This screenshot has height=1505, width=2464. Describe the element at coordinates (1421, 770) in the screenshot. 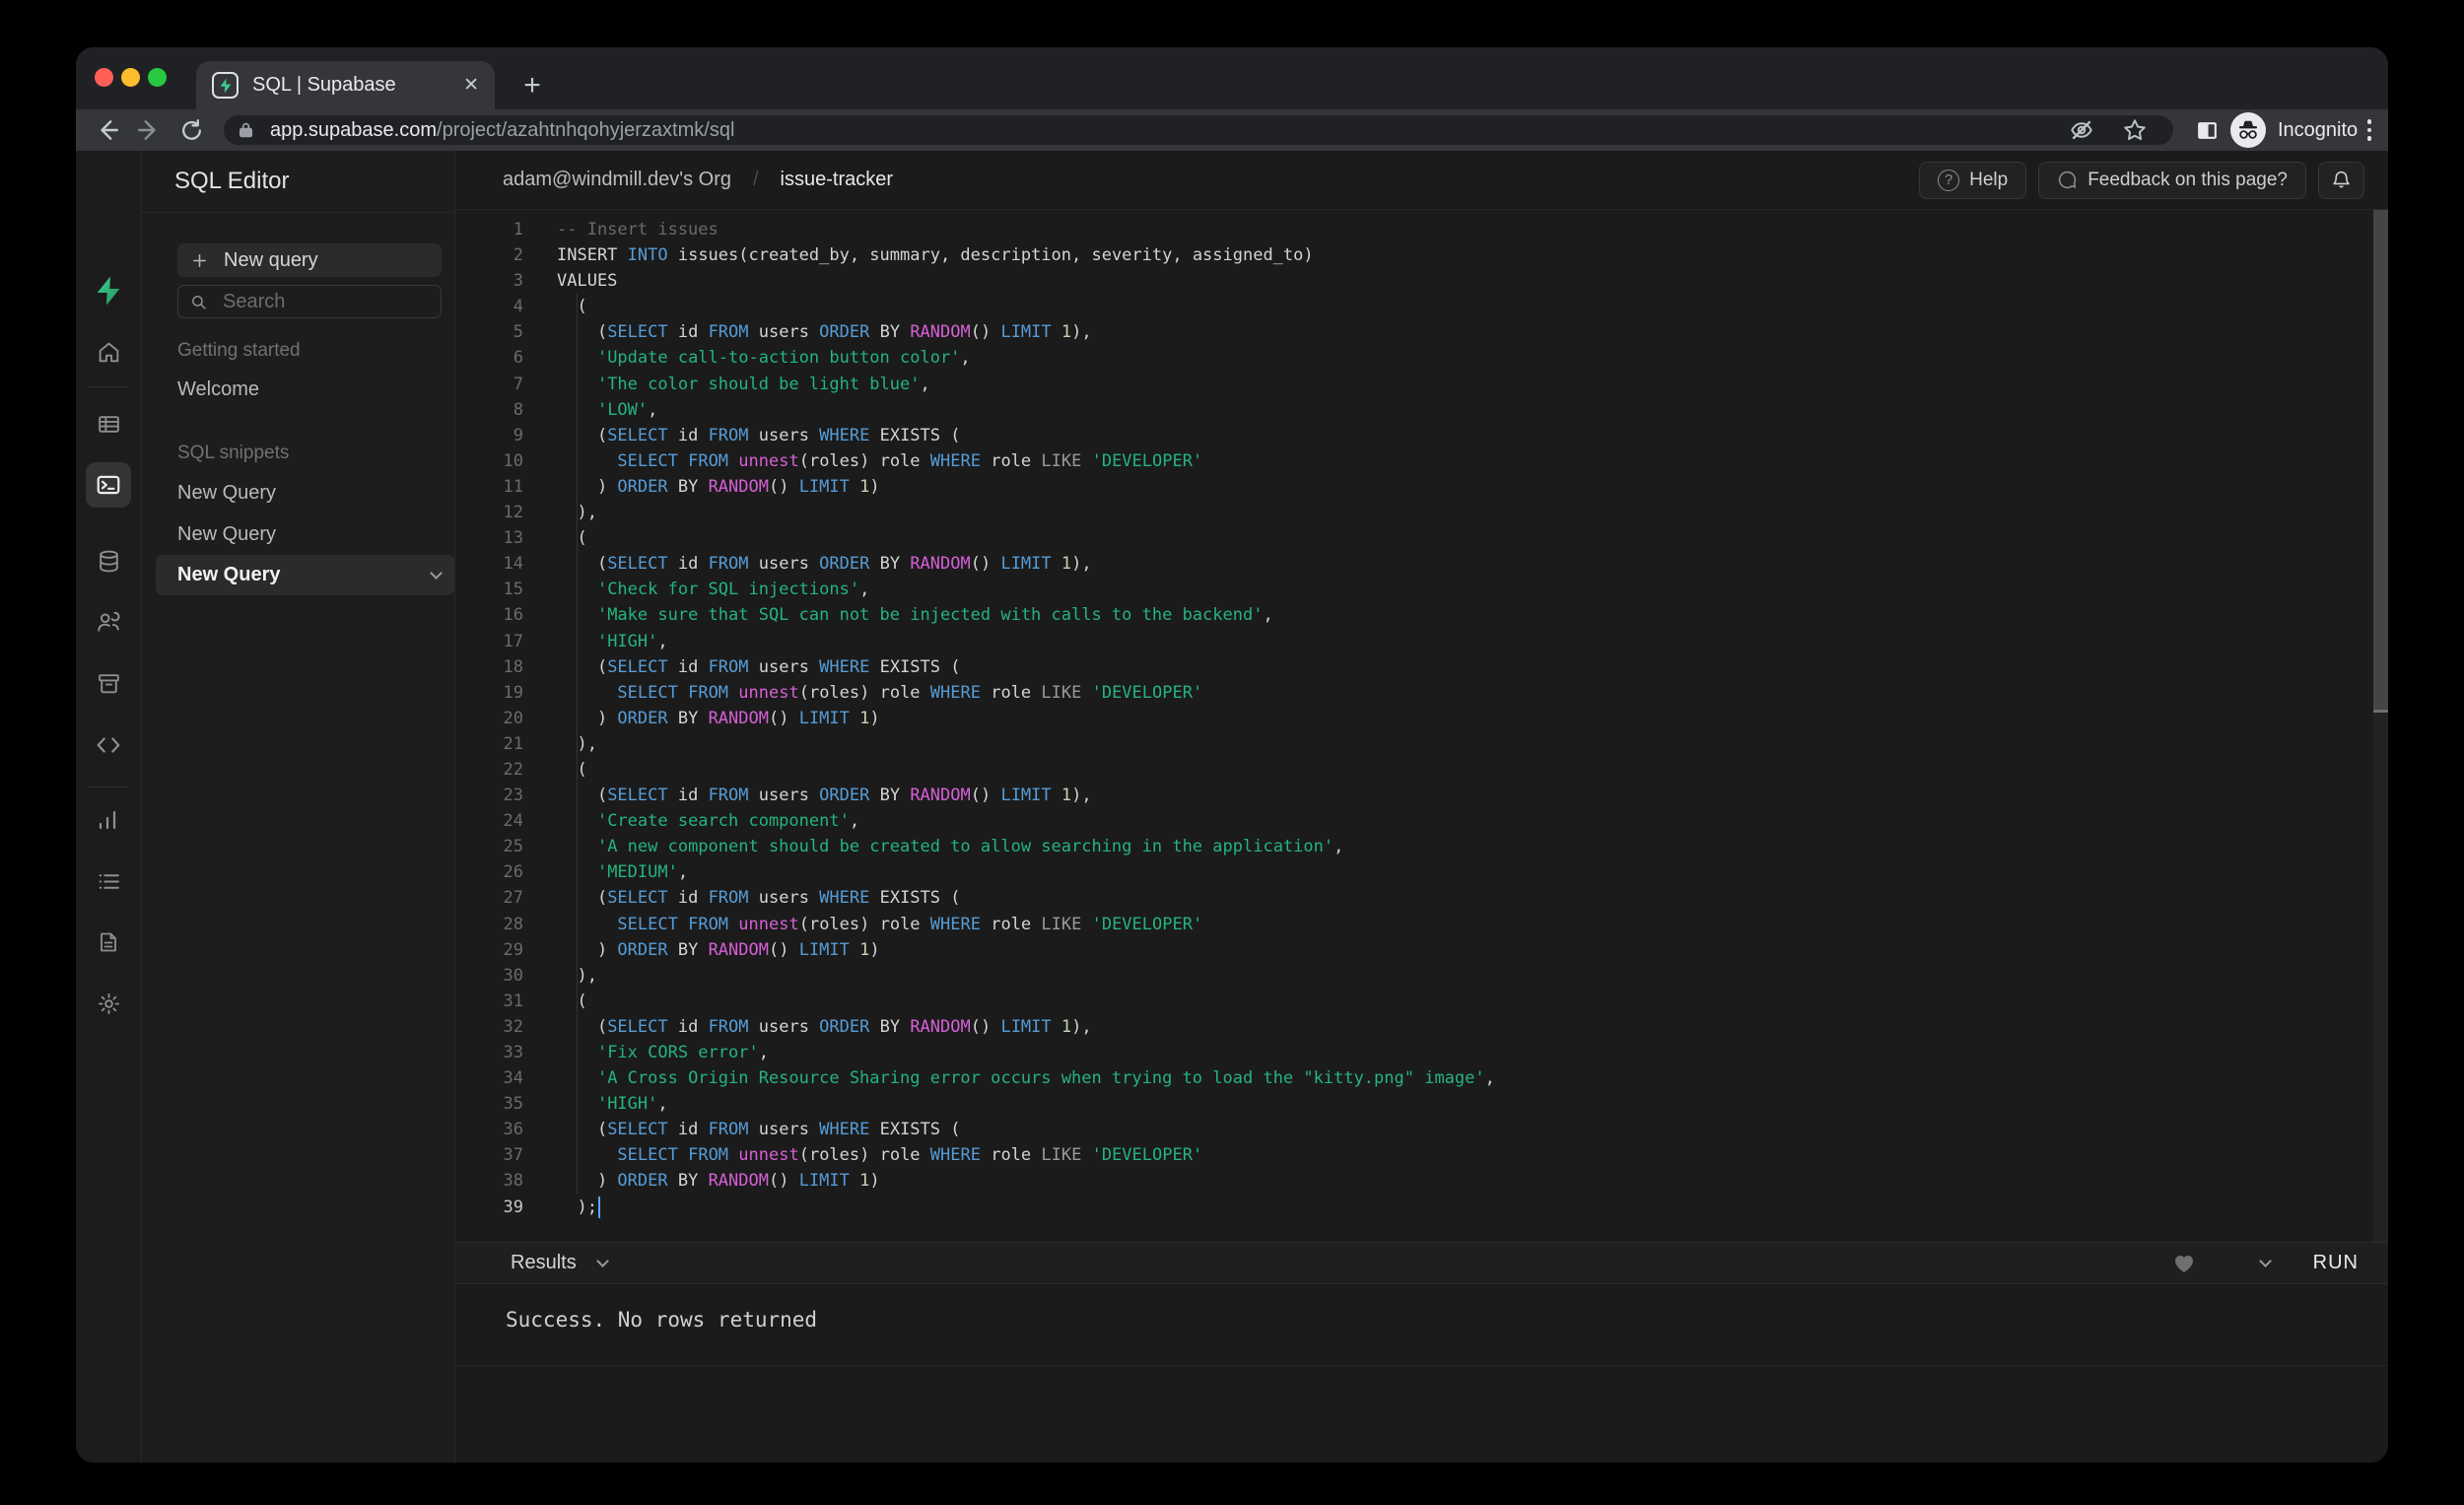

I see `code-line: 22 (` at that location.